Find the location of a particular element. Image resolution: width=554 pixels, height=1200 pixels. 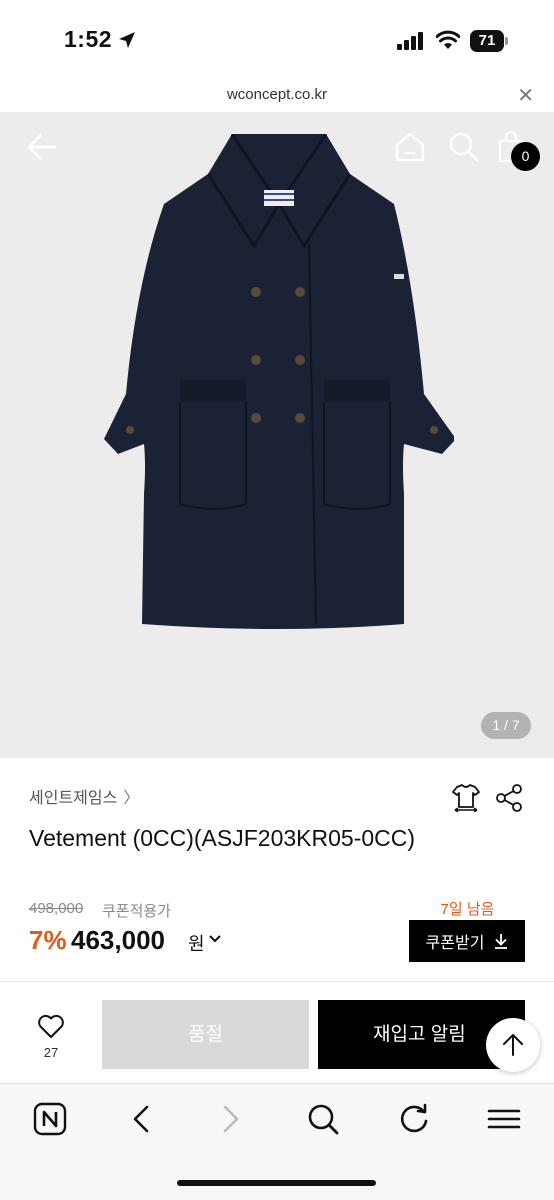

signal-icon is located at coordinates (410, 41).